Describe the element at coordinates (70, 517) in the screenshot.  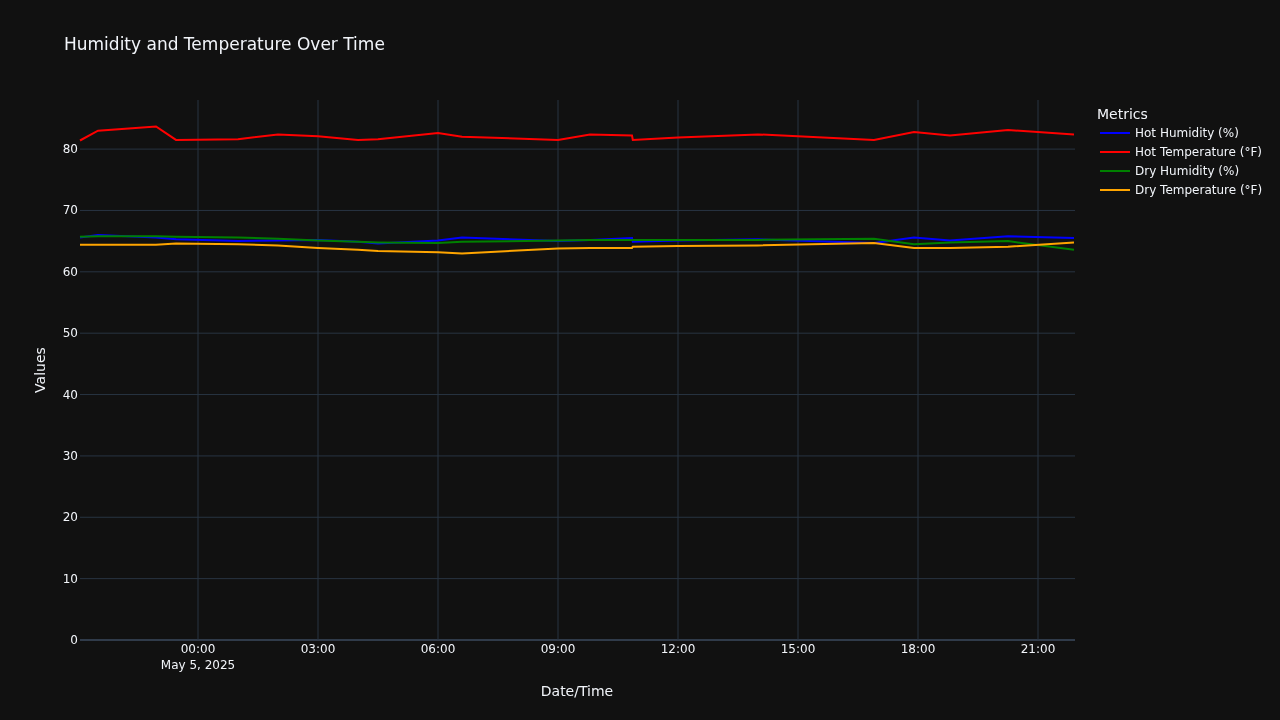
I see `y-tick-label: 20` at that location.